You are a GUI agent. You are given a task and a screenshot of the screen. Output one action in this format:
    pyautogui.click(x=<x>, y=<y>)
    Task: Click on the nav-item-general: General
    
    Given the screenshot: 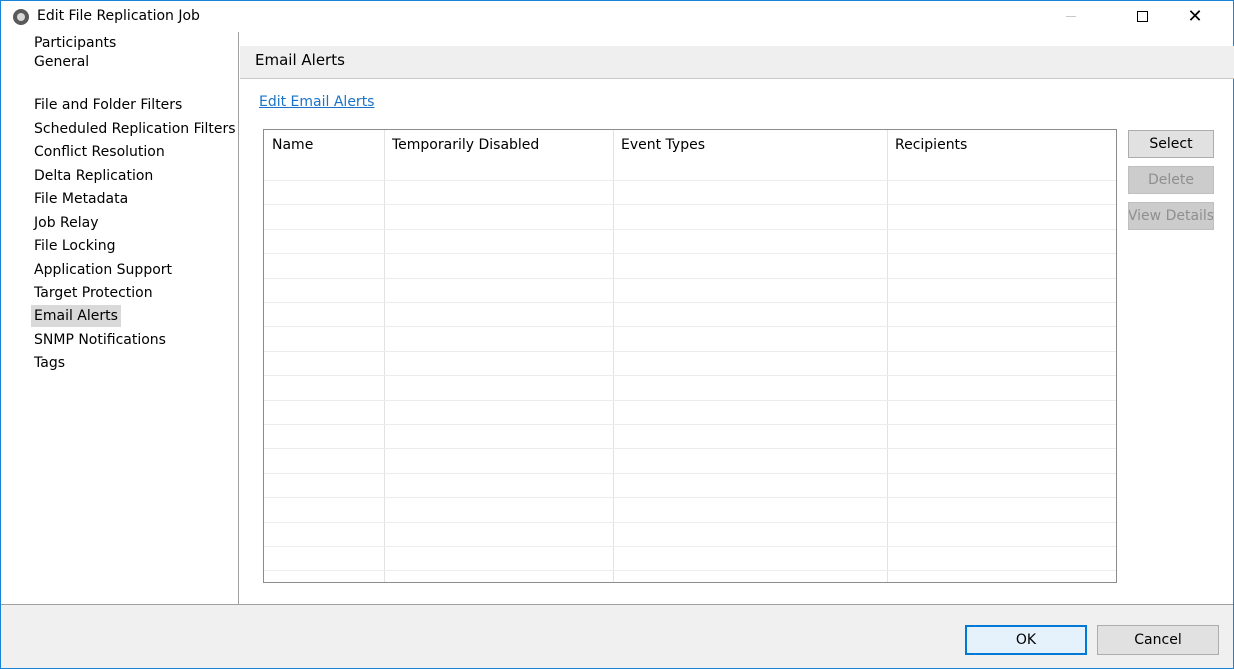 What is the action you would take?
    pyautogui.click(x=61, y=62)
    